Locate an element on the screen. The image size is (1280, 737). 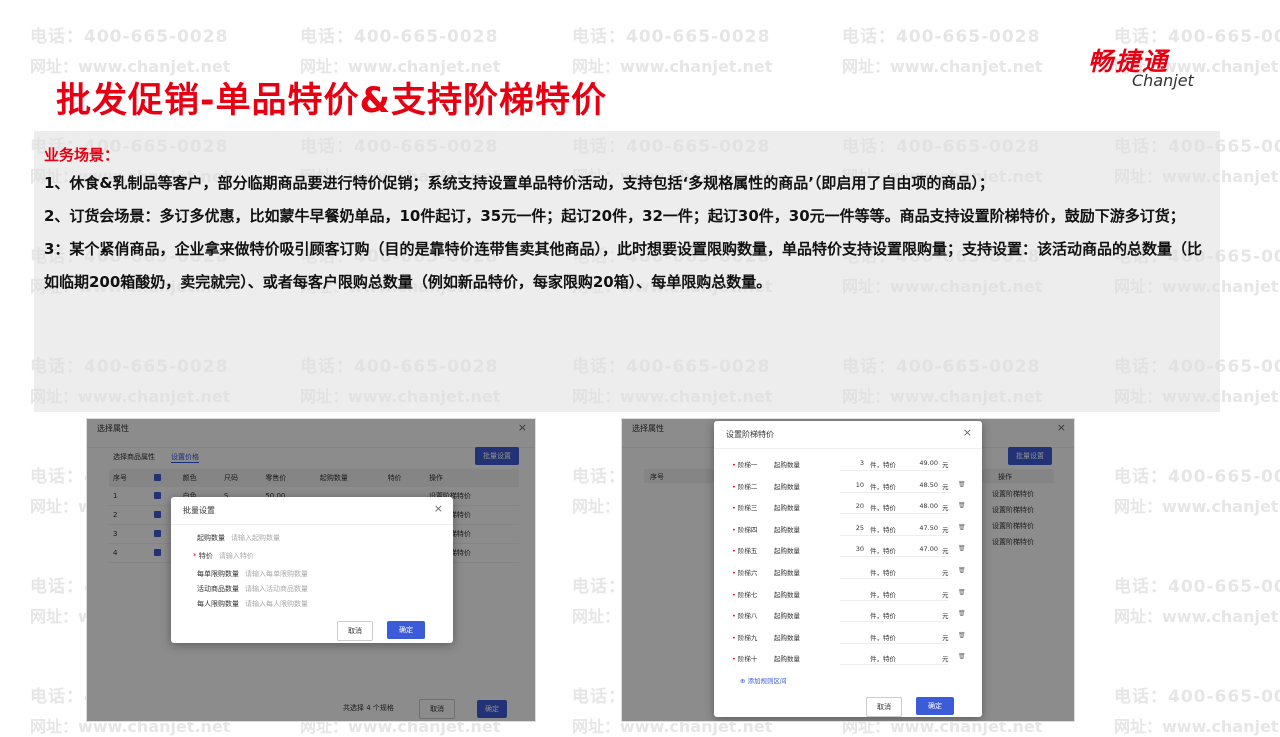
tier-name: • 阶梯十 is located at coordinates (745, 659).